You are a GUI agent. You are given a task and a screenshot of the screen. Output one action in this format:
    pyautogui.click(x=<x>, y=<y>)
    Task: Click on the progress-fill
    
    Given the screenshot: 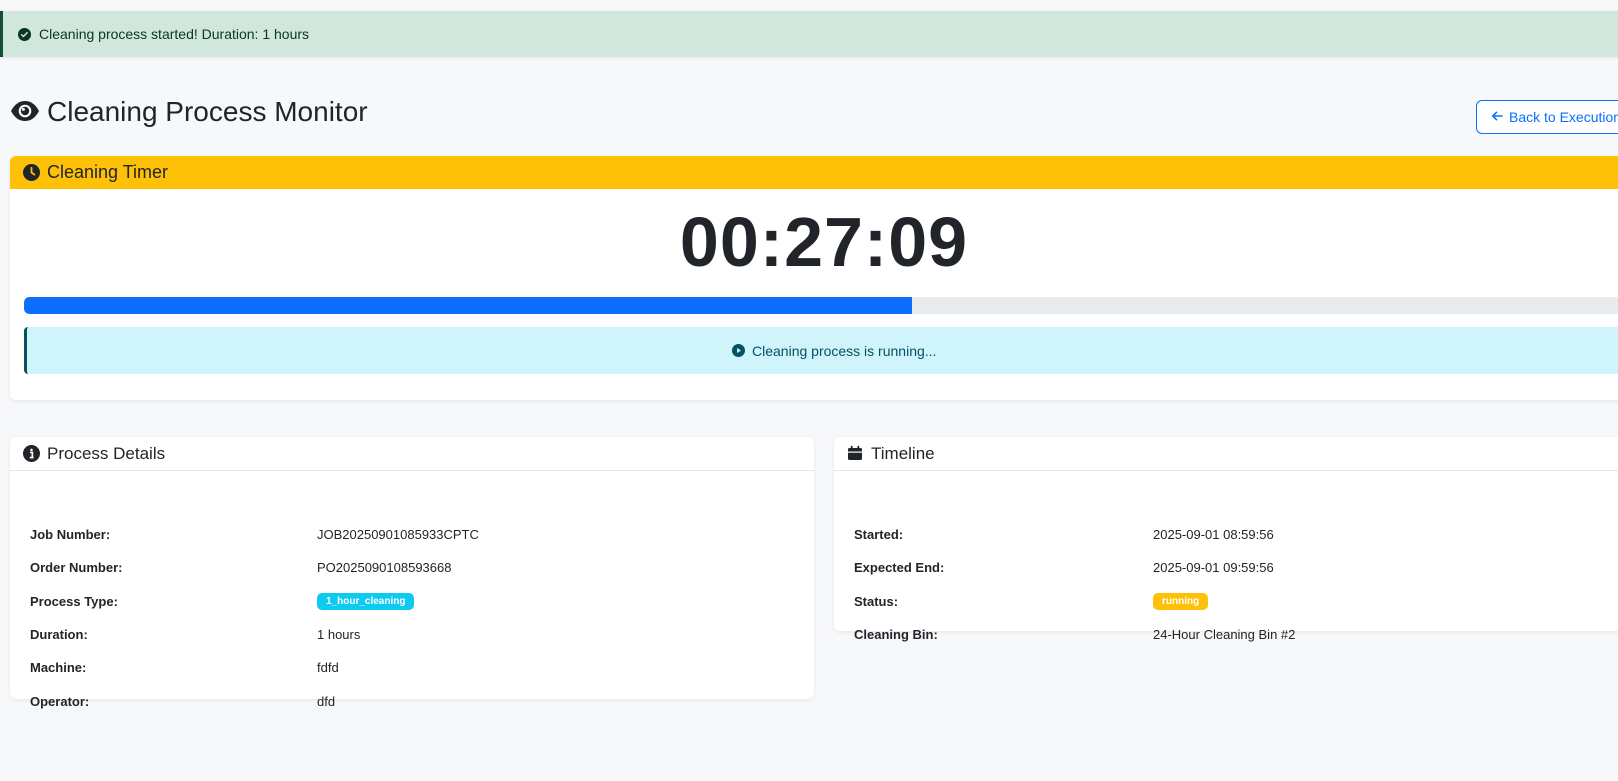 What is the action you would take?
    pyautogui.click(x=468, y=305)
    